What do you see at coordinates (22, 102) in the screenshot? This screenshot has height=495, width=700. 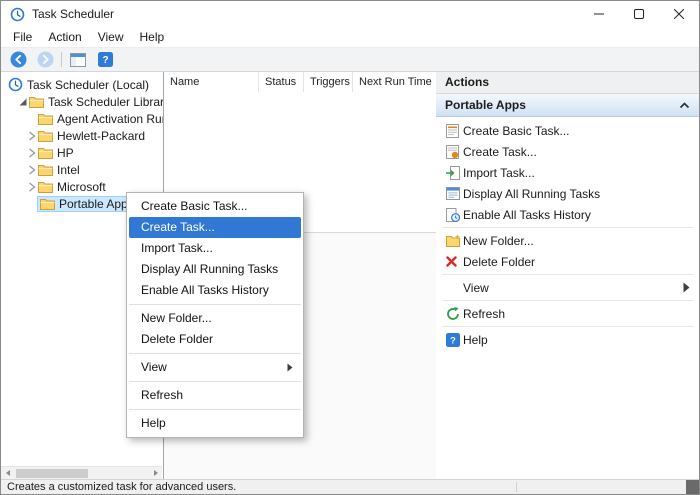 I see `expanded-twisty-icon` at bounding box center [22, 102].